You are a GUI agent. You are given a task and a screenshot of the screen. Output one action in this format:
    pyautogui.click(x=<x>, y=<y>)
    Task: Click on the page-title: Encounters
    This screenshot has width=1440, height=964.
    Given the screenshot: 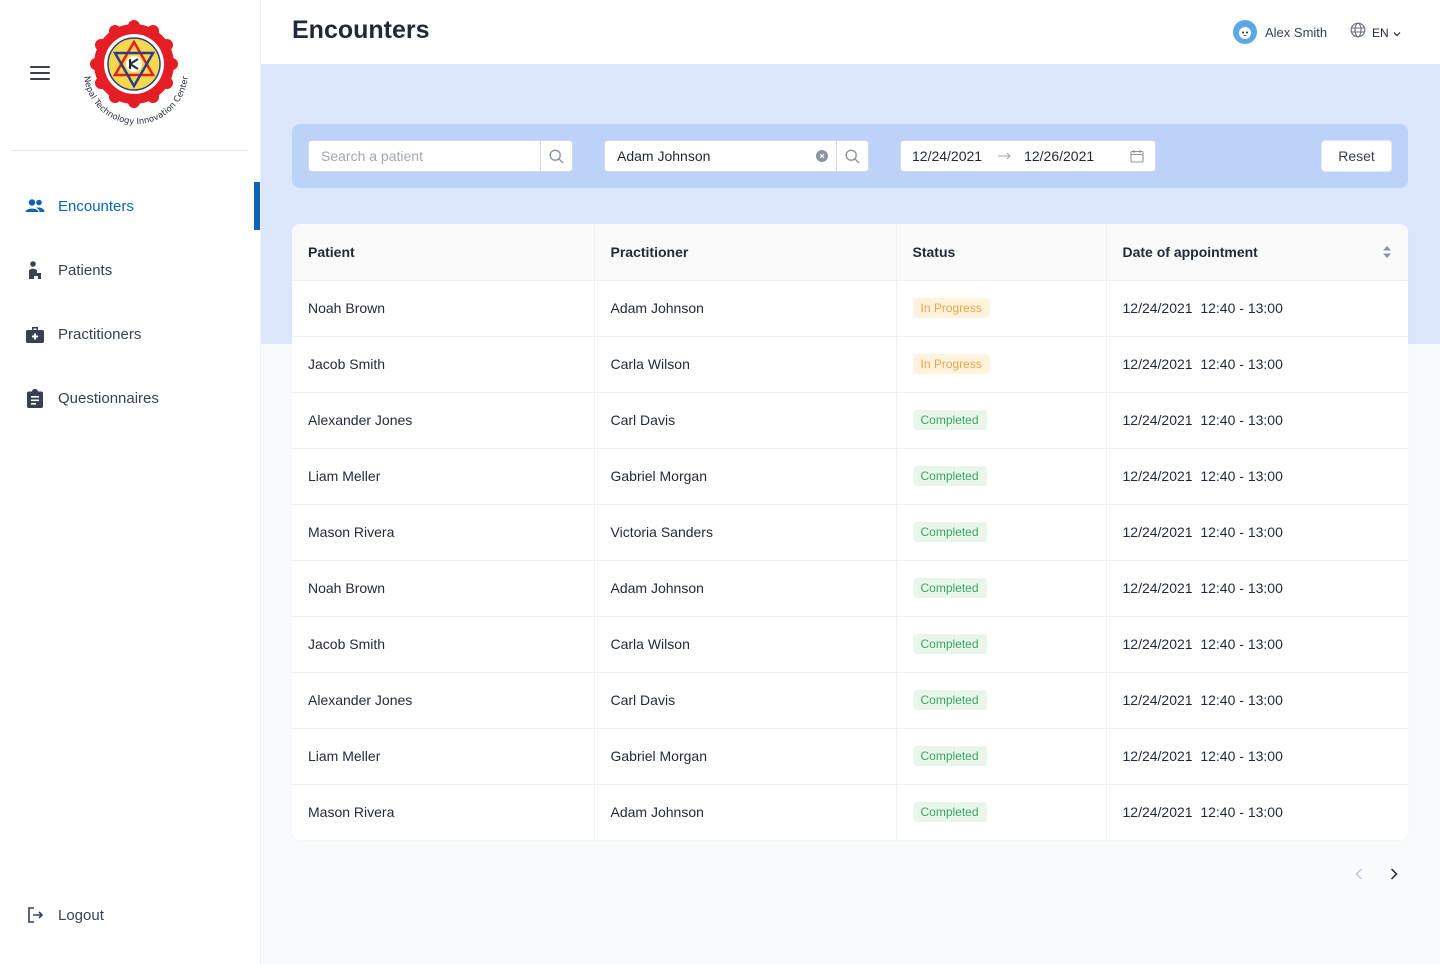 What is the action you would take?
    pyautogui.click(x=361, y=30)
    